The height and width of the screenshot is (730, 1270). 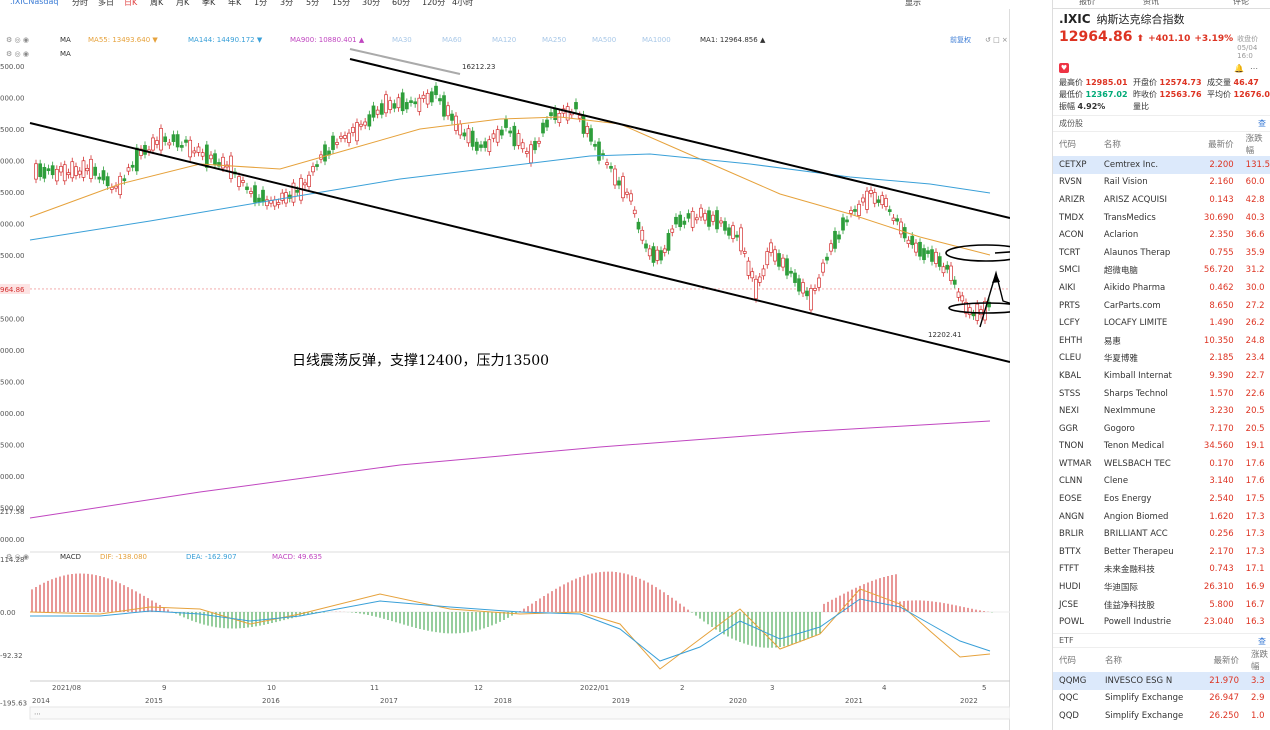 I want to click on left-price-tick: 500.00, so click(x=12, y=193).